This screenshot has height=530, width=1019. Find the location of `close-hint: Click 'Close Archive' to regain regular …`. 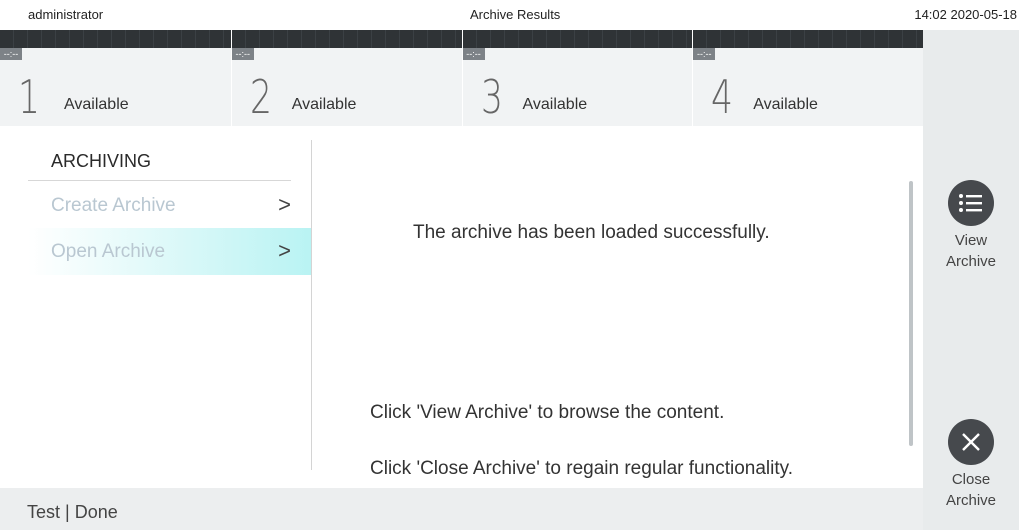

close-hint: Click 'Close Archive' to regain regular … is located at coordinates (581, 468).